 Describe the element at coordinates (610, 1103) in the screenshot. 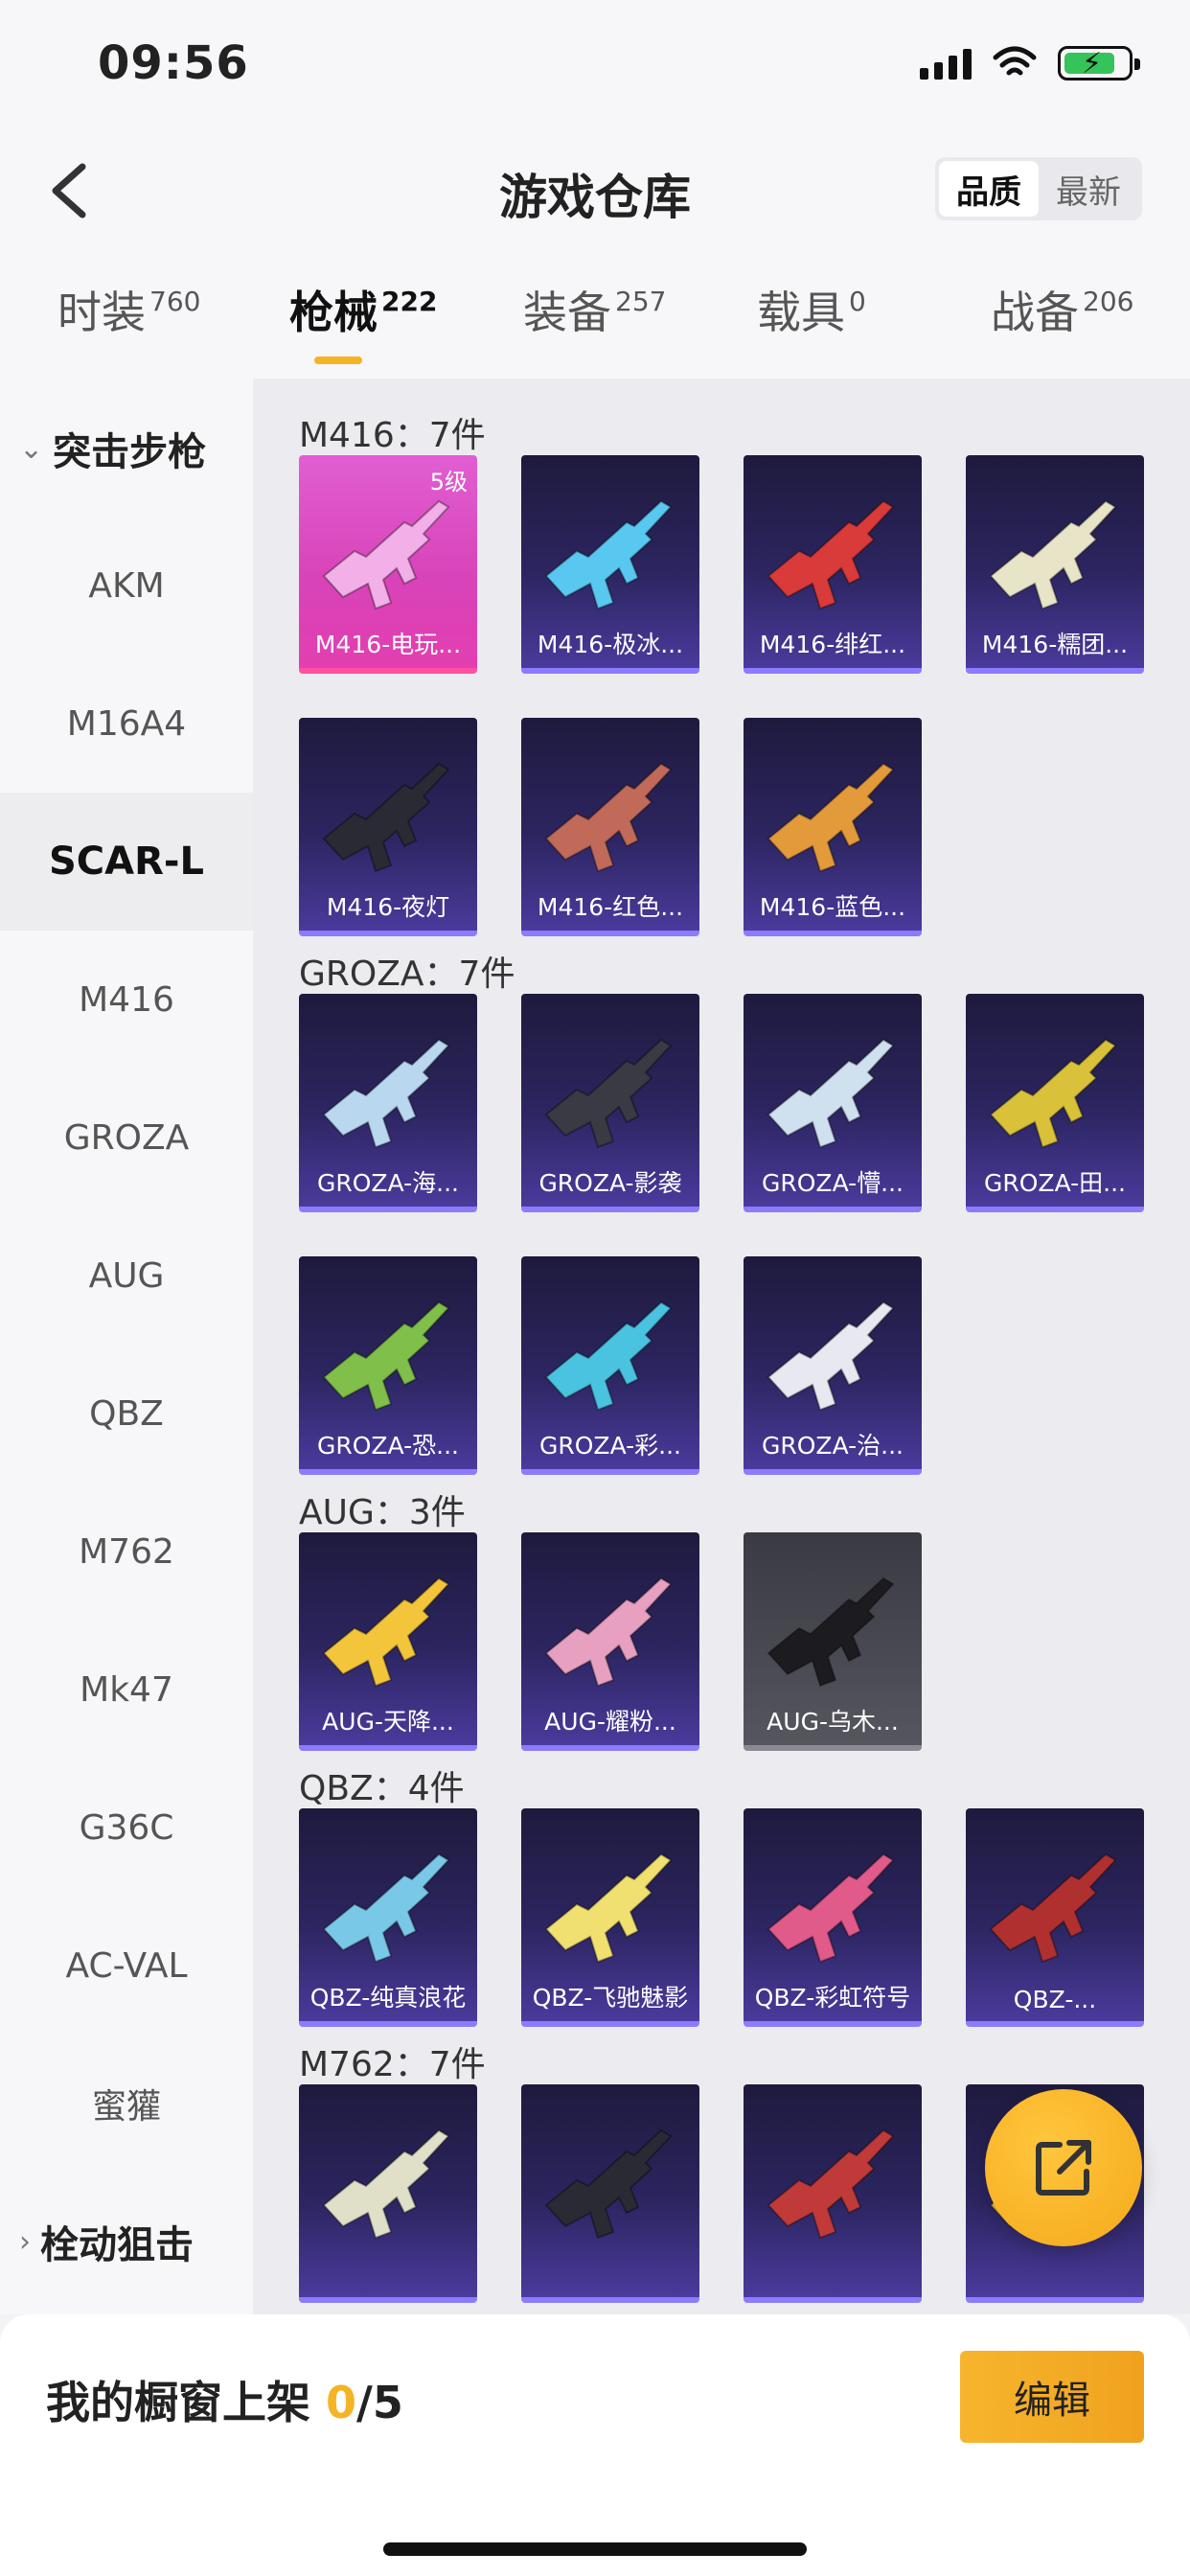

I see `skin-tile: GROZA-影袭` at that location.